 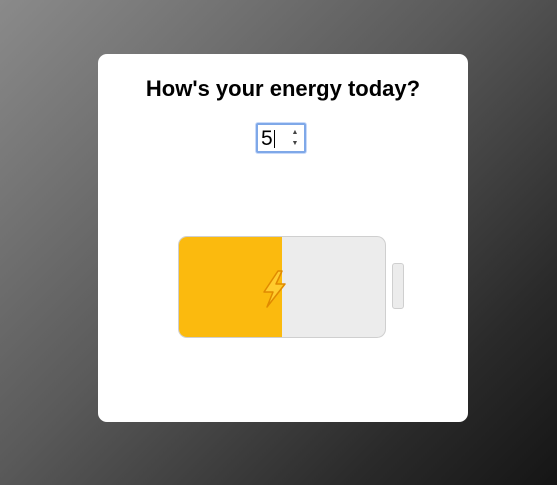 I want to click on question-heading: How's your energy today?, so click(x=283, y=88).